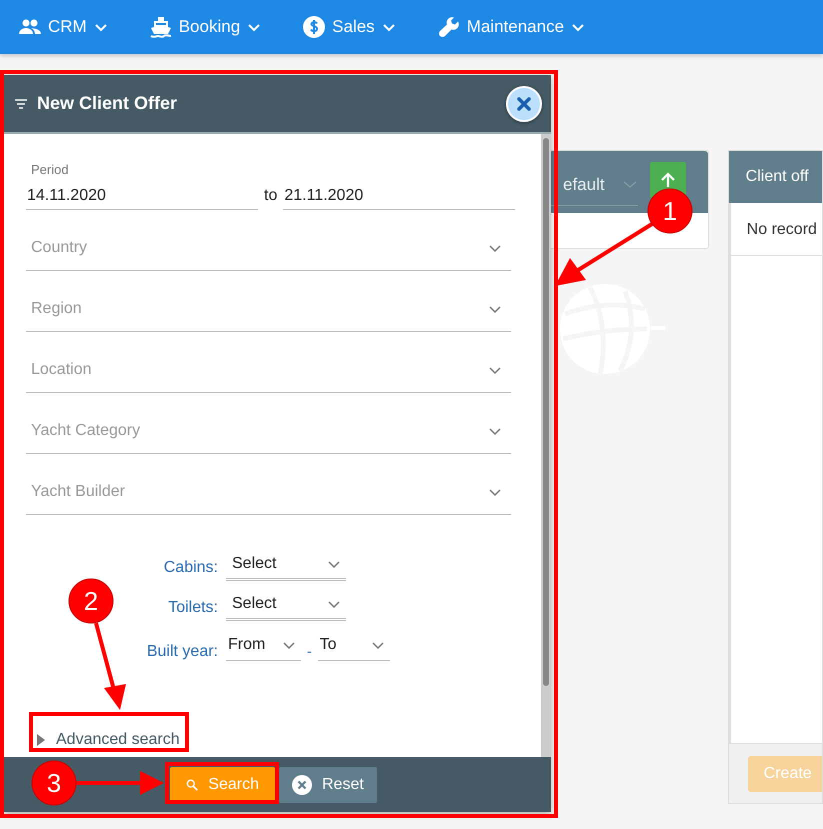 This screenshot has width=823, height=829. I want to click on advanced-search-toggle: Advanced search, so click(106, 739).